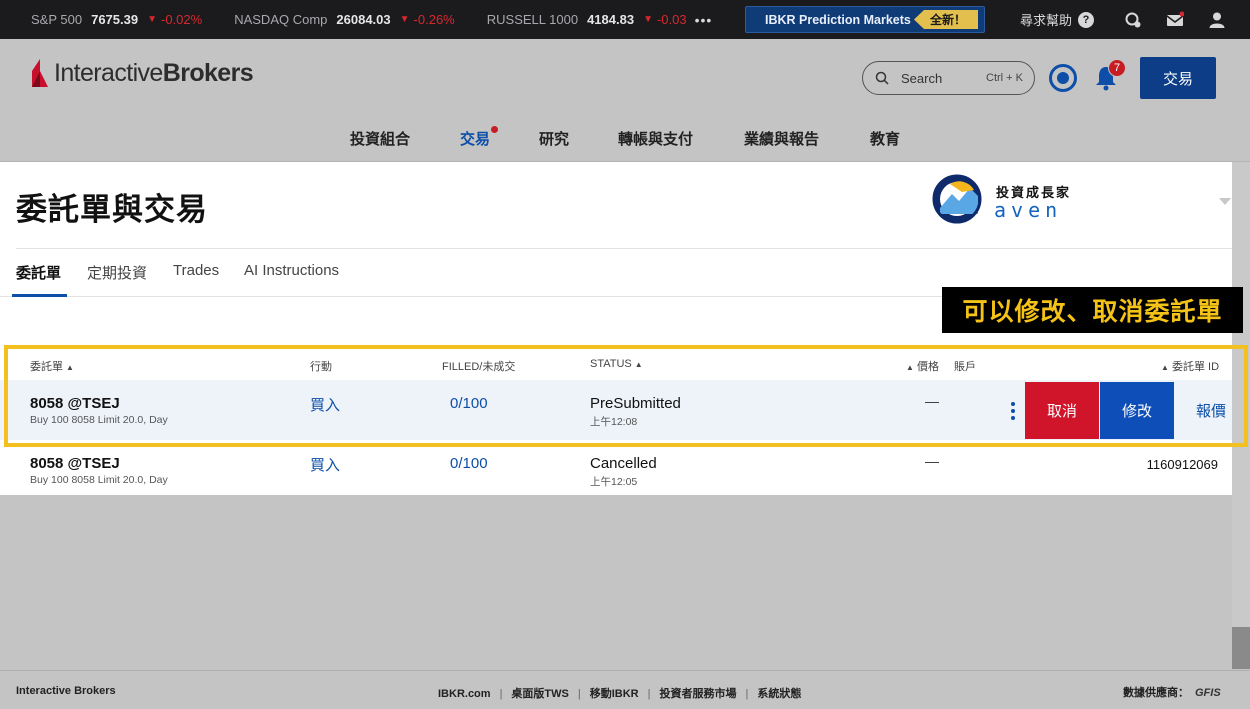 This screenshot has width=1250, height=709. I want to click on nav-item-education: 教育, so click(885, 138).